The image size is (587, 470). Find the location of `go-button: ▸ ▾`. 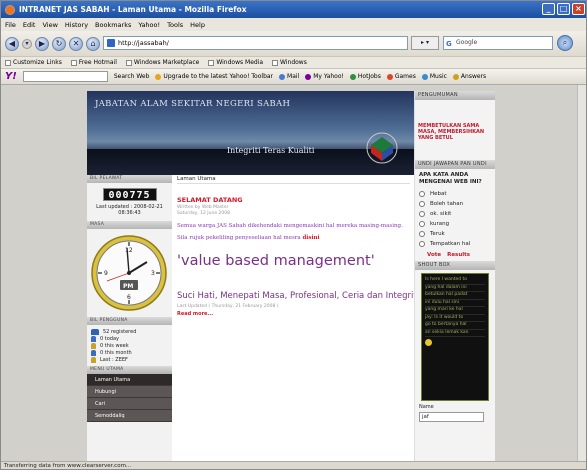

go-button: ▸ ▾ is located at coordinates (425, 43).